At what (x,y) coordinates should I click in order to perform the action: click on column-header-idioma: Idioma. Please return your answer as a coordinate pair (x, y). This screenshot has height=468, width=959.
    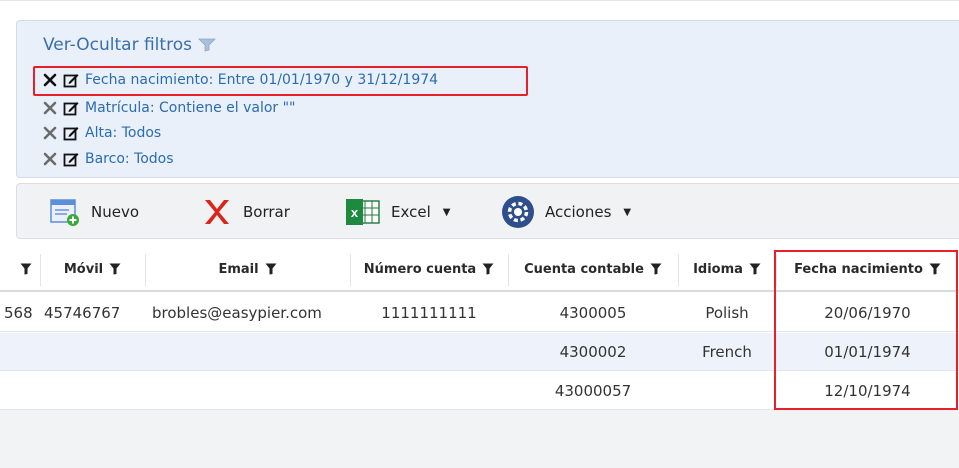
    Looking at the image, I should click on (727, 270).